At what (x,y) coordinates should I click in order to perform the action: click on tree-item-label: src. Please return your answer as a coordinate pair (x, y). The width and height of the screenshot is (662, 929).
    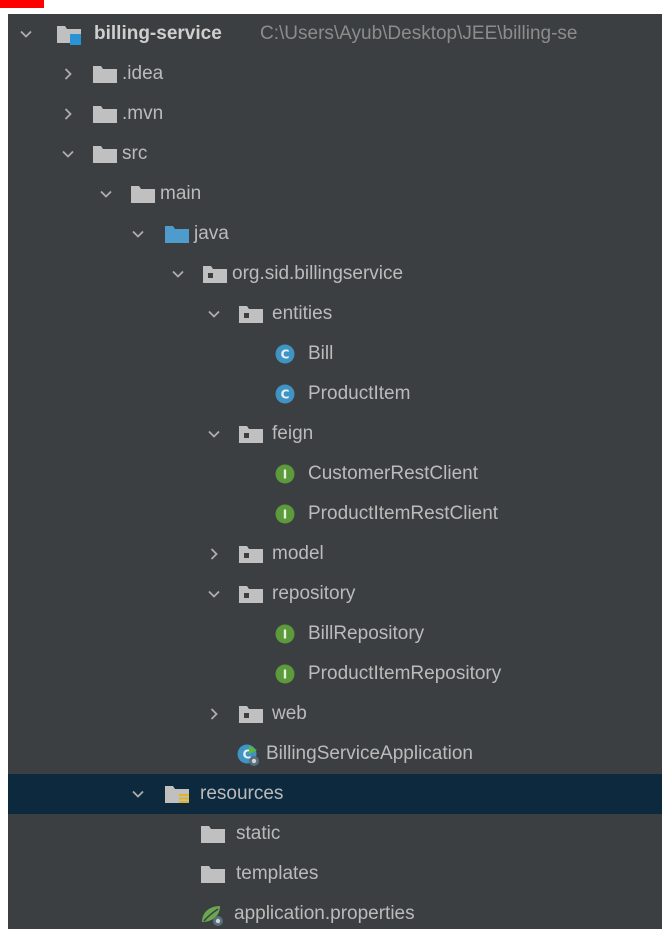
    Looking at the image, I should click on (135, 153).